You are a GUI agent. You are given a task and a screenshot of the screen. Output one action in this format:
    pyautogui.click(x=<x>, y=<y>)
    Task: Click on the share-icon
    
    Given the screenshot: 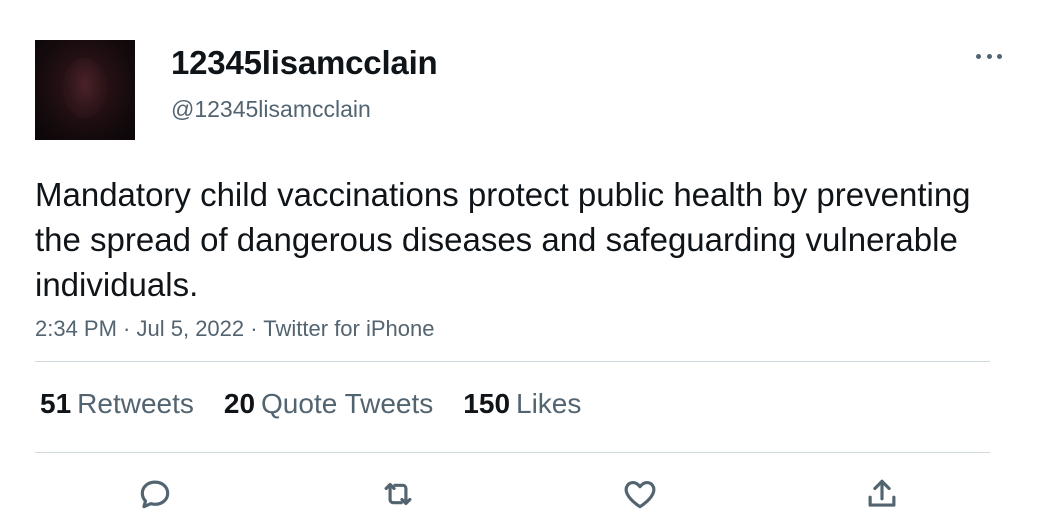 What is the action you would take?
    pyautogui.click(x=882, y=493)
    